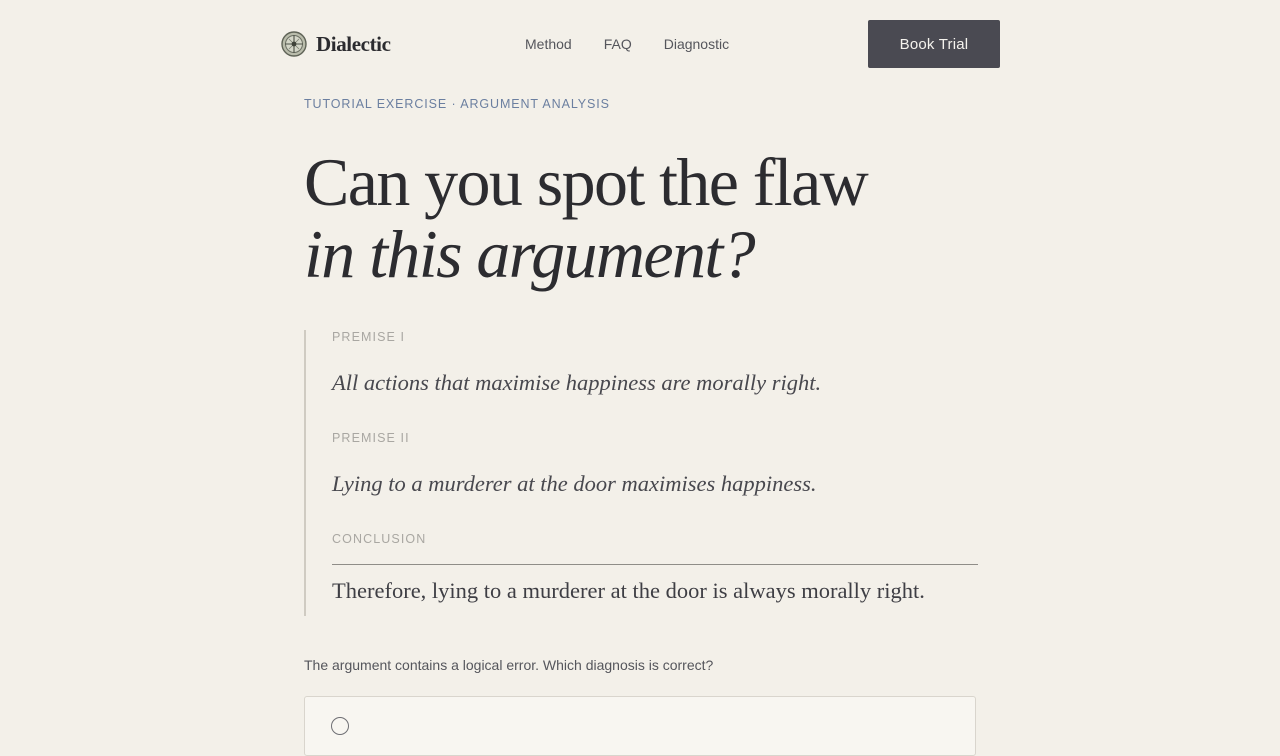 The width and height of the screenshot is (1280, 756). What do you see at coordinates (586, 182) in the screenshot?
I see `headline-line-1: Can you spot the flaw` at bounding box center [586, 182].